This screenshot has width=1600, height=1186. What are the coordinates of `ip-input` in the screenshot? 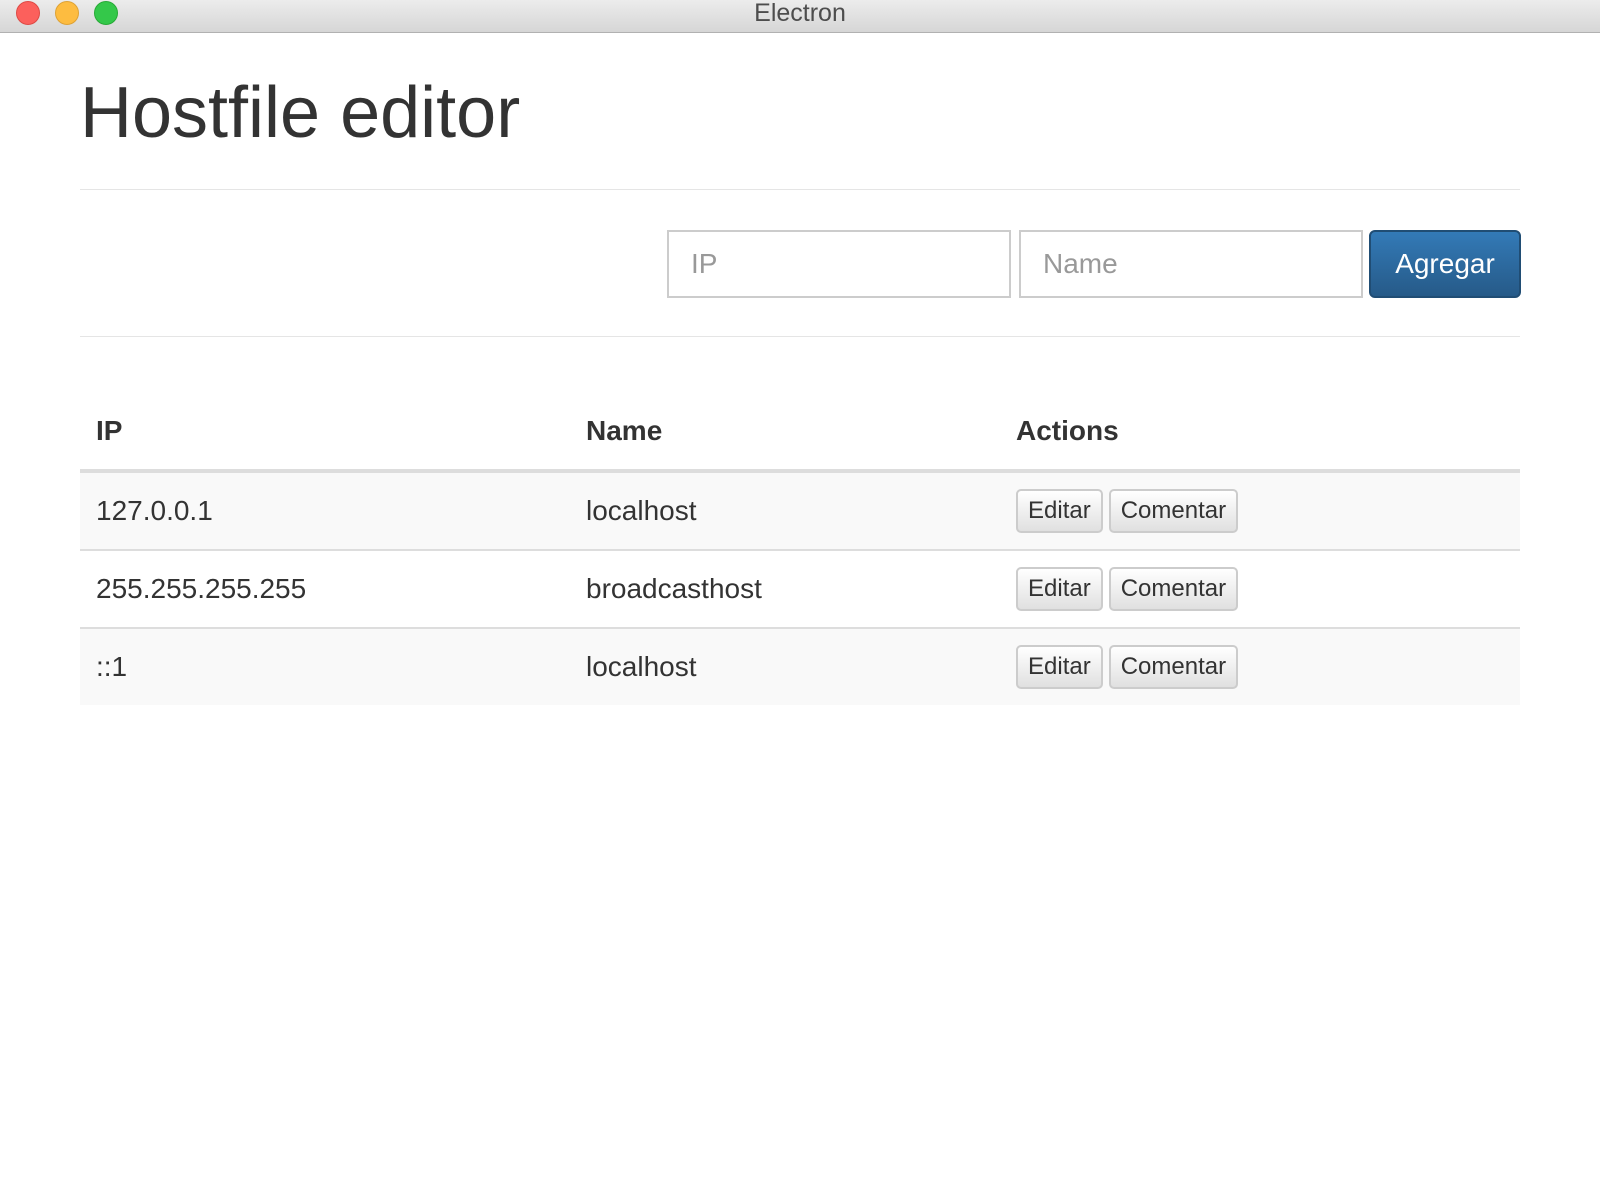 It's located at (839, 264).